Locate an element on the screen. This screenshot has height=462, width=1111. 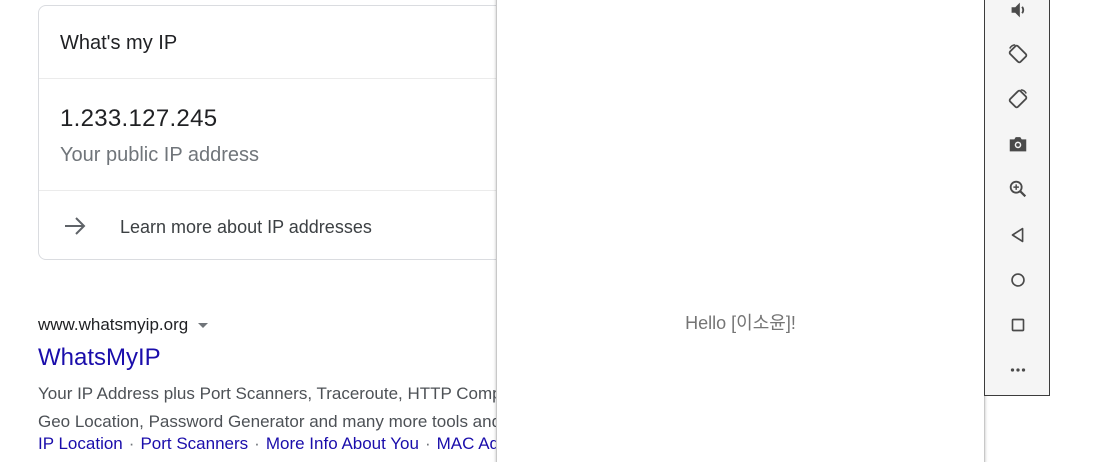
emulator-toolbar is located at coordinates (1017, 198).